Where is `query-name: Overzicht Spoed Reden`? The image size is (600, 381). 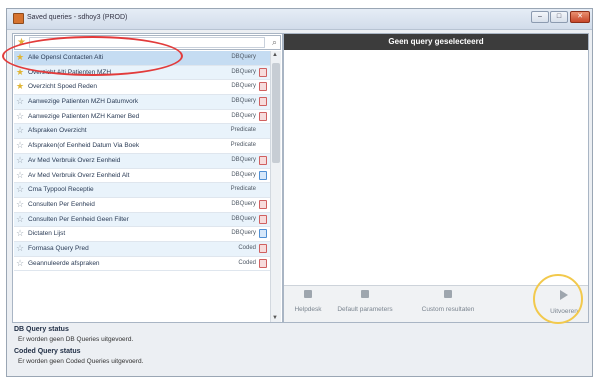 query-name: Overzicht Spoed Reden is located at coordinates (63, 87).